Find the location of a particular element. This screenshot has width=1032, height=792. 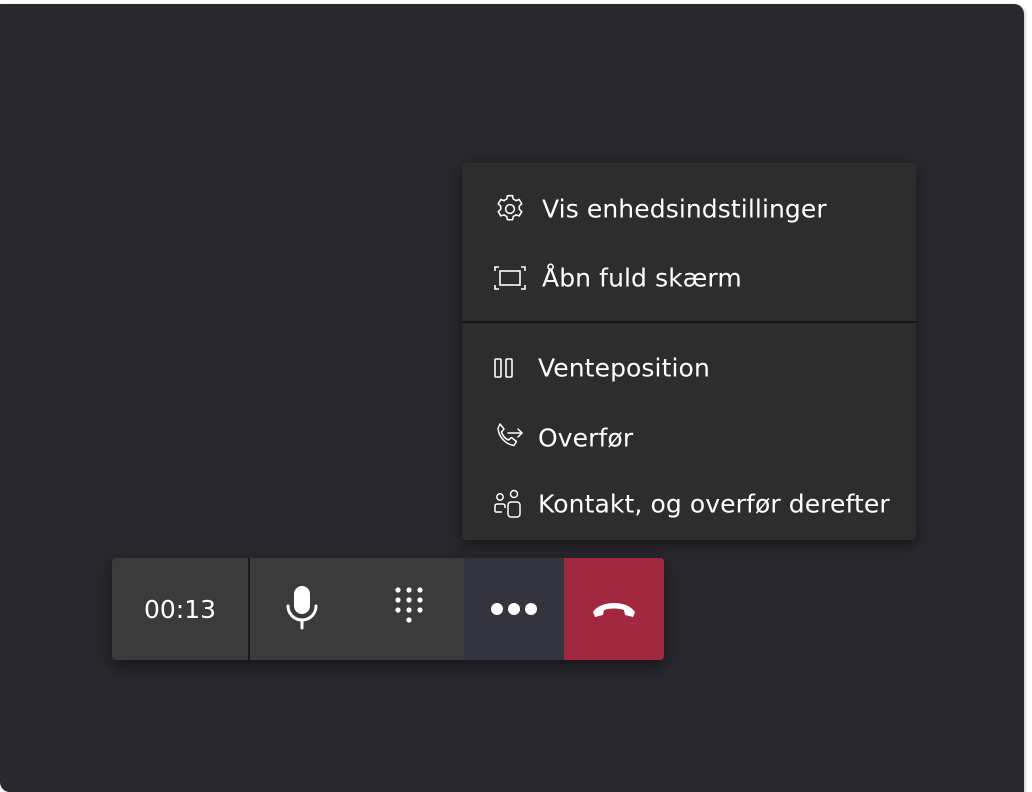

call-timer: 00:13 is located at coordinates (180, 609).